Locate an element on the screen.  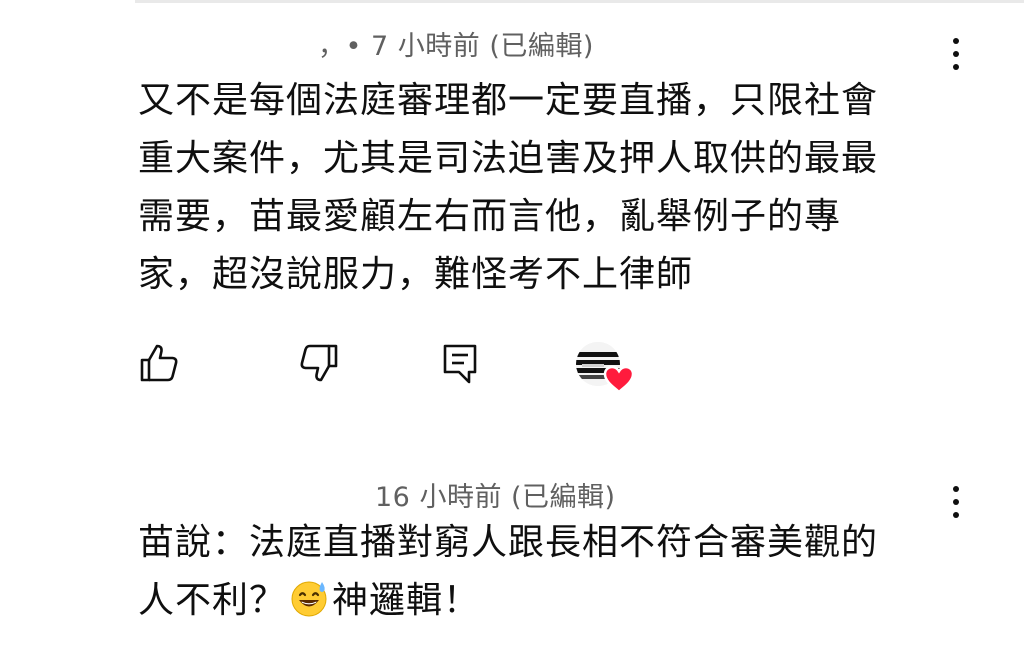
comment-text-line: 苗說：法庭直播對窮人跟長相不符合審美觀的 is located at coordinates (508, 542).